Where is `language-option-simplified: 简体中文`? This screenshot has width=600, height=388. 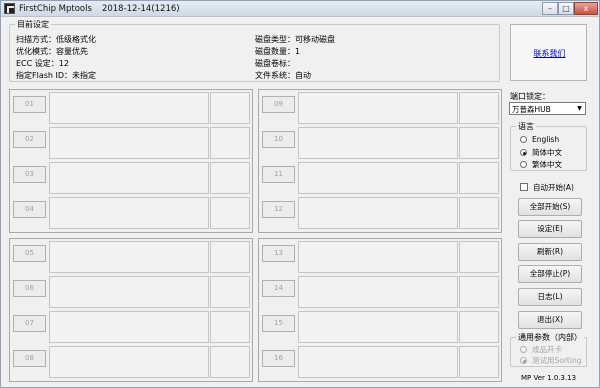 language-option-simplified: 简体中文 is located at coordinates (541, 152).